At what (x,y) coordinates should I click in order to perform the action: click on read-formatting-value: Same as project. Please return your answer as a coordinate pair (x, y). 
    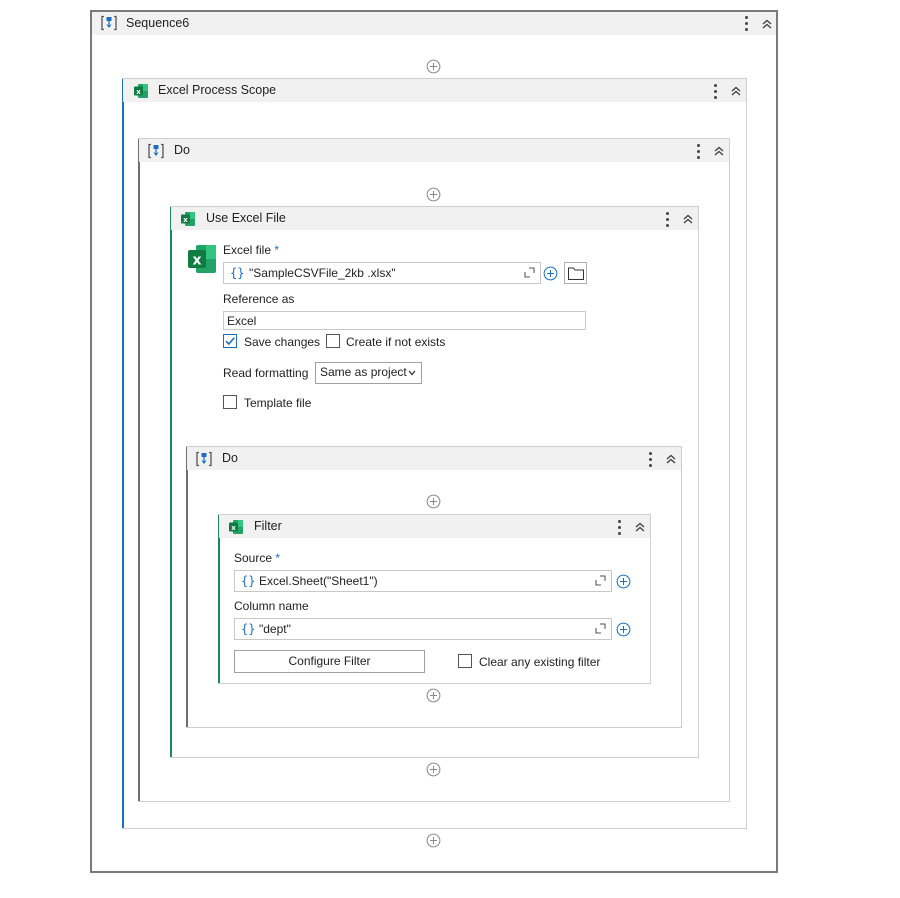
    Looking at the image, I should click on (363, 372).